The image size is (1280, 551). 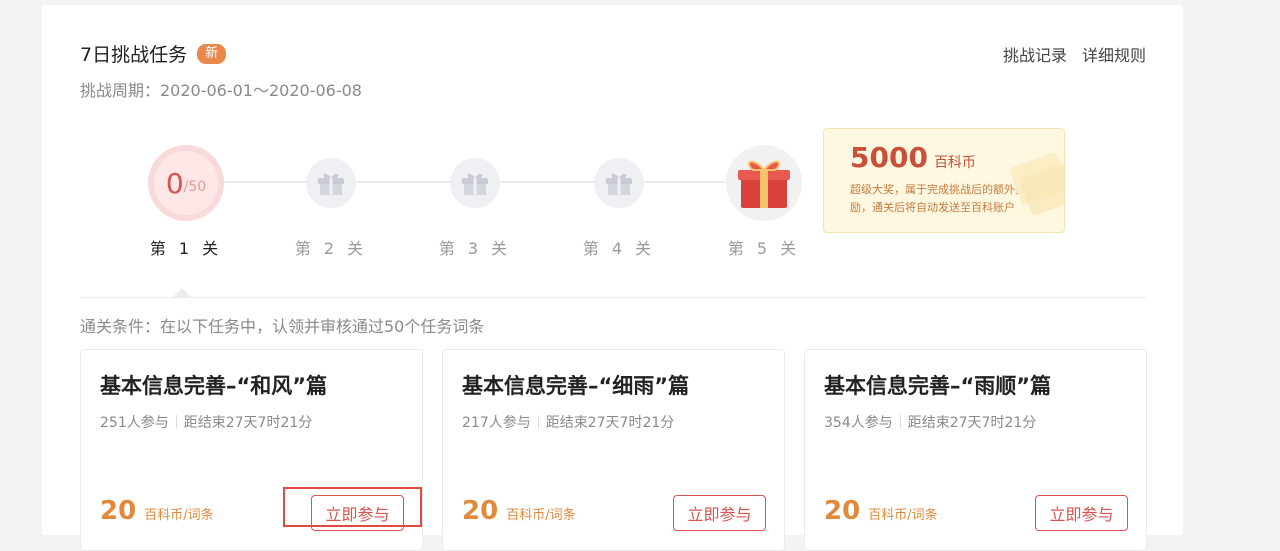 I want to click on participants-count: 217人参与, so click(x=496, y=423).